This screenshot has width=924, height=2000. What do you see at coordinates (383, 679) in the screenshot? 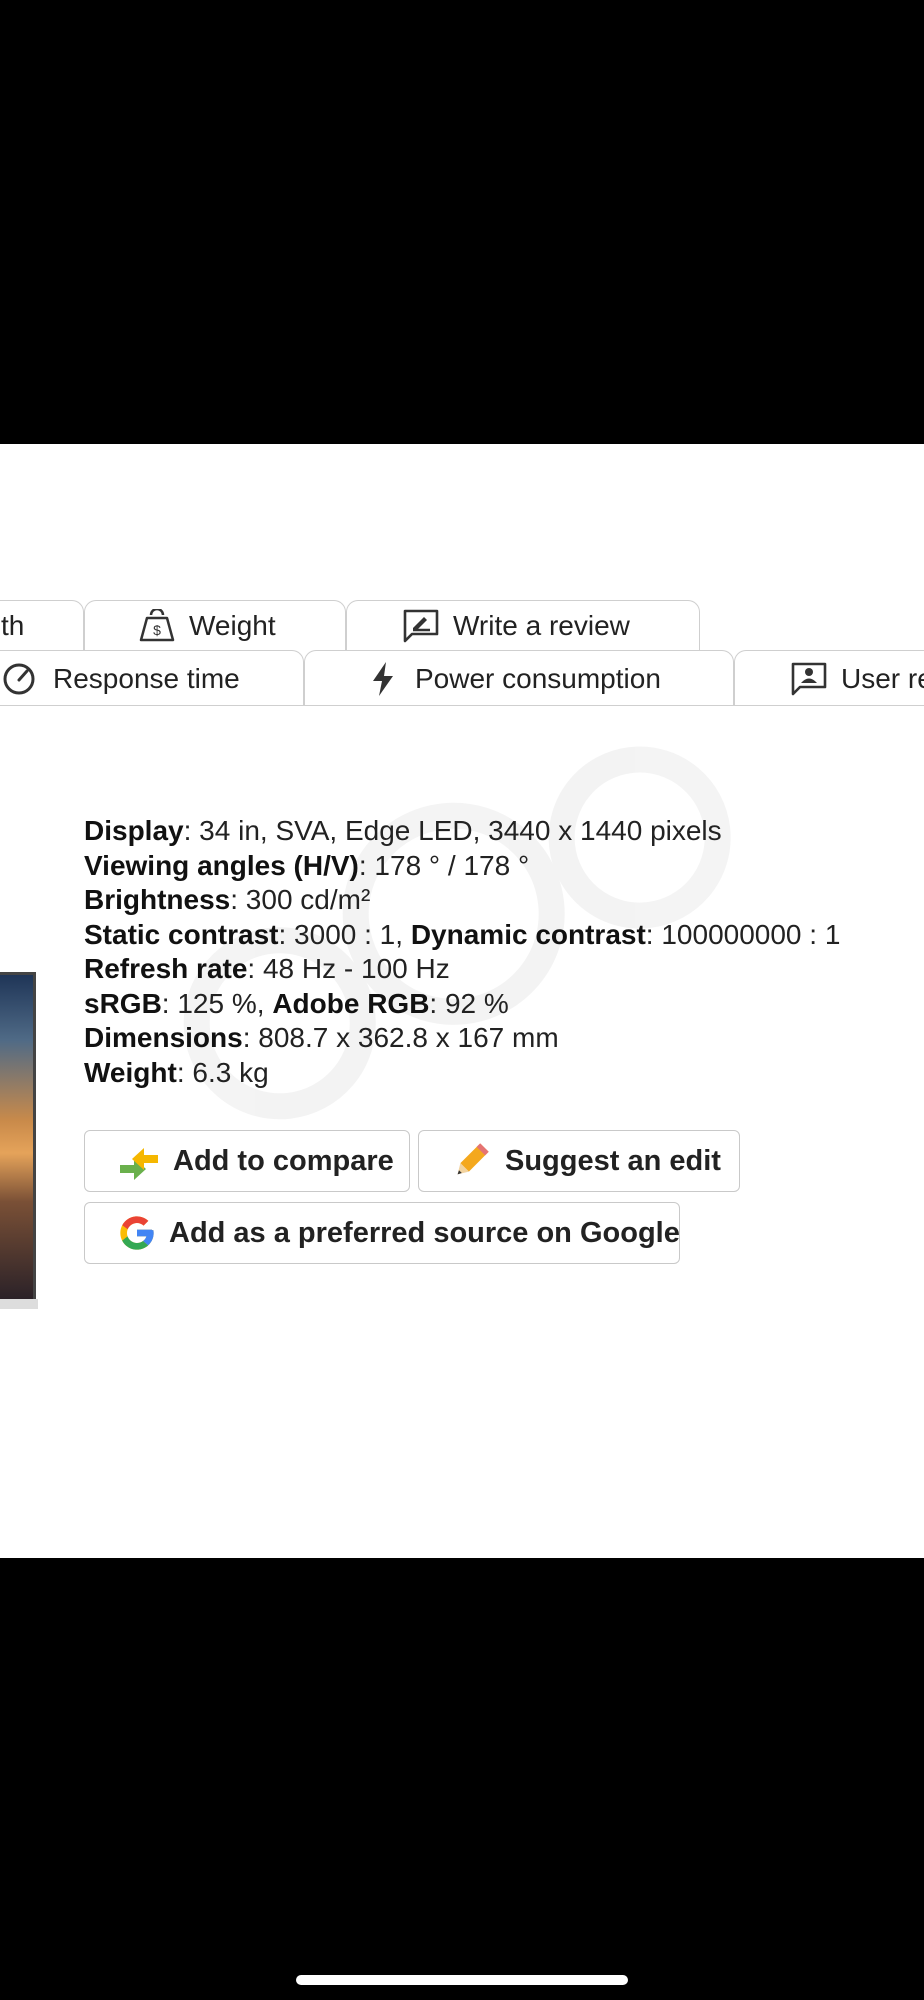
I see `lightning-icon` at bounding box center [383, 679].